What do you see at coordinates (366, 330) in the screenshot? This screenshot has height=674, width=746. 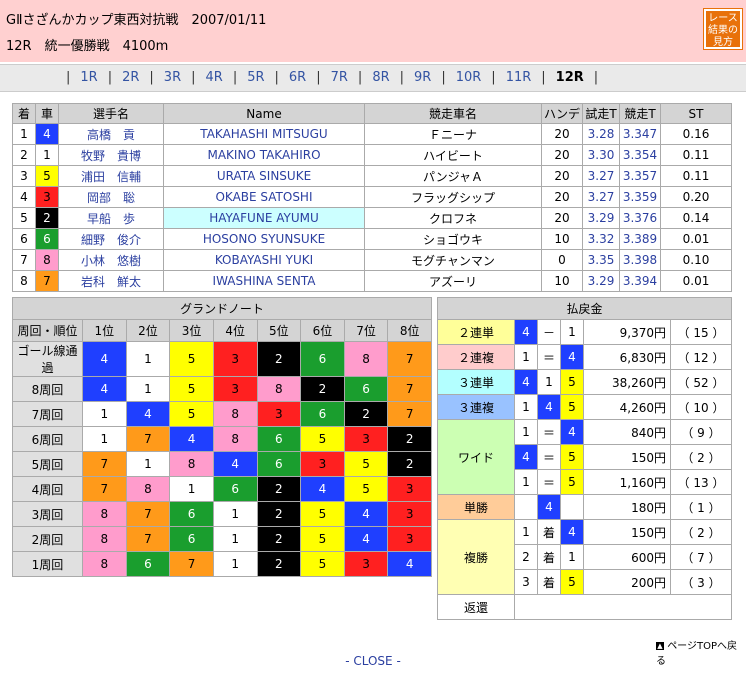 I see `grand-note-position-header: 7位` at bounding box center [366, 330].